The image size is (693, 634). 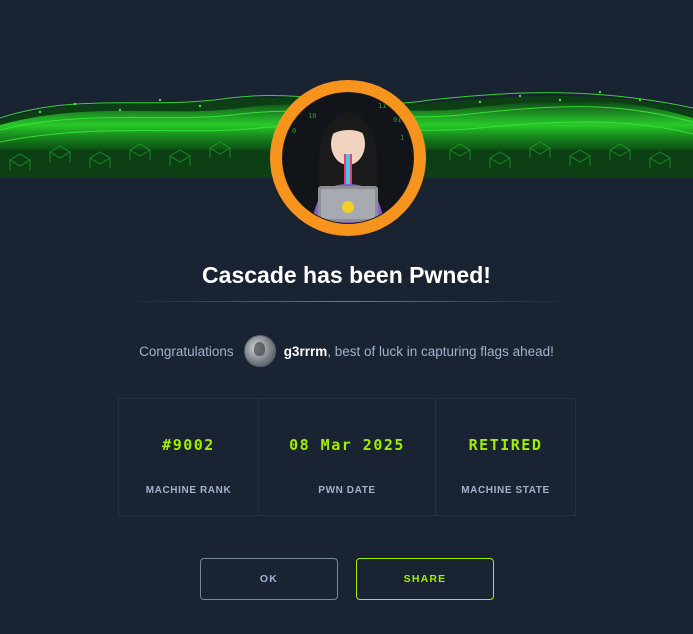 What do you see at coordinates (505, 445) in the screenshot?
I see `stat-value: RETIRED` at bounding box center [505, 445].